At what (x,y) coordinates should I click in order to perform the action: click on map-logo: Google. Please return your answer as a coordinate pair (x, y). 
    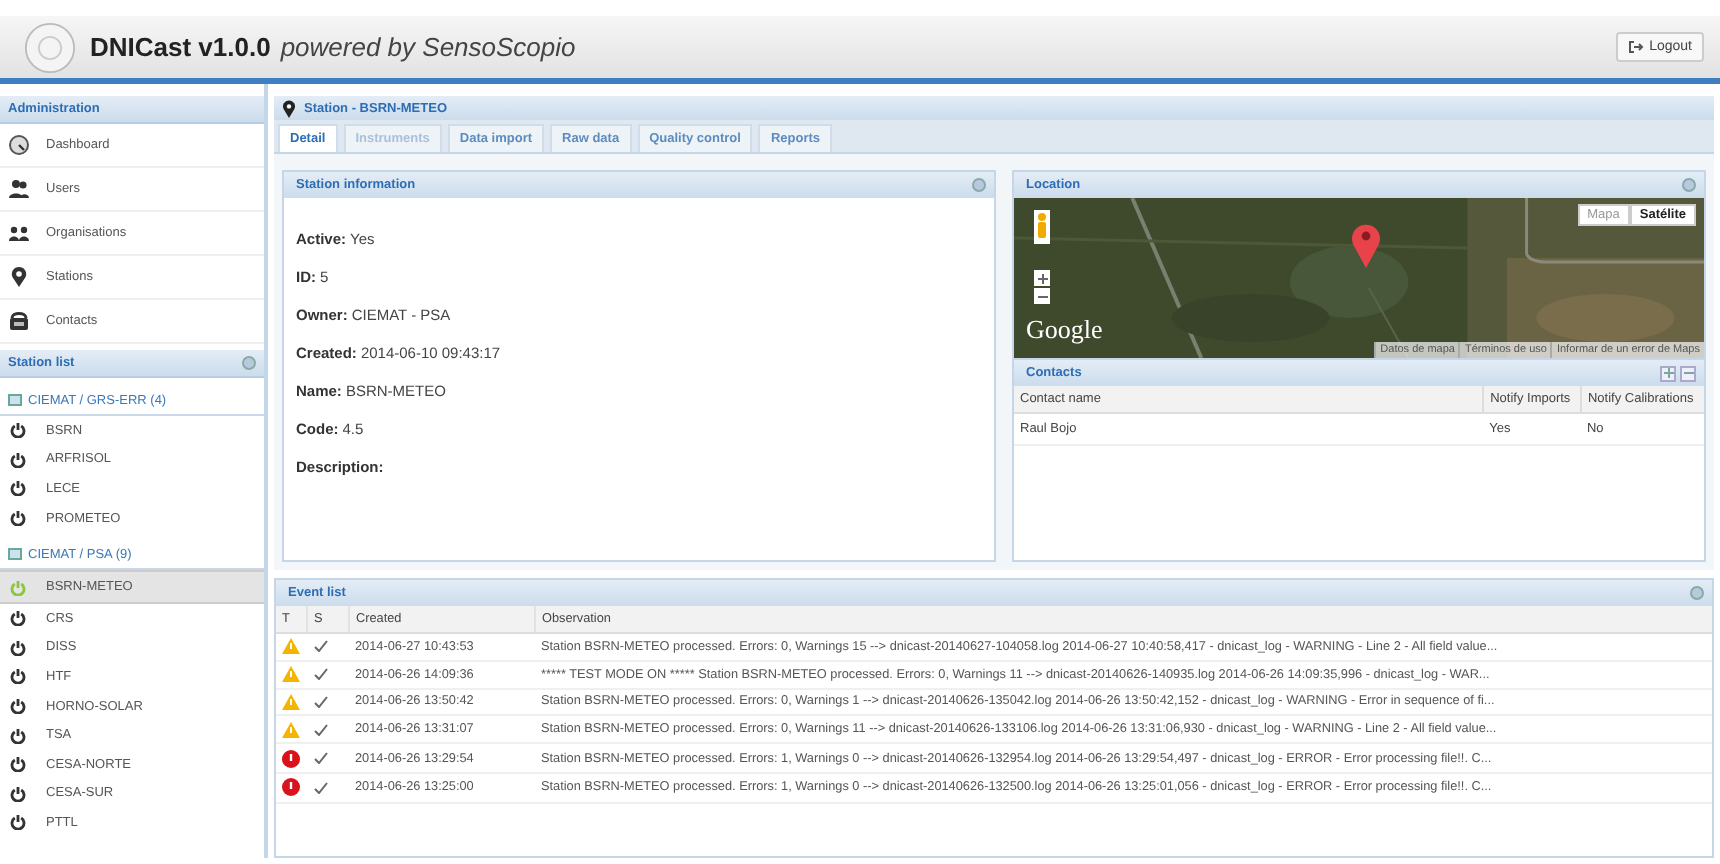
    Looking at the image, I should click on (1064, 330).